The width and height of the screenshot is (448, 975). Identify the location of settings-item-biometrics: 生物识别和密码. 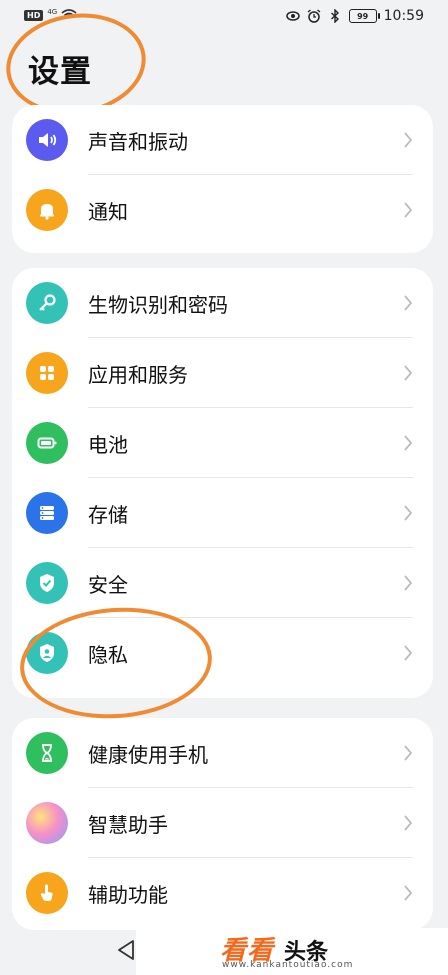
(222, 303).